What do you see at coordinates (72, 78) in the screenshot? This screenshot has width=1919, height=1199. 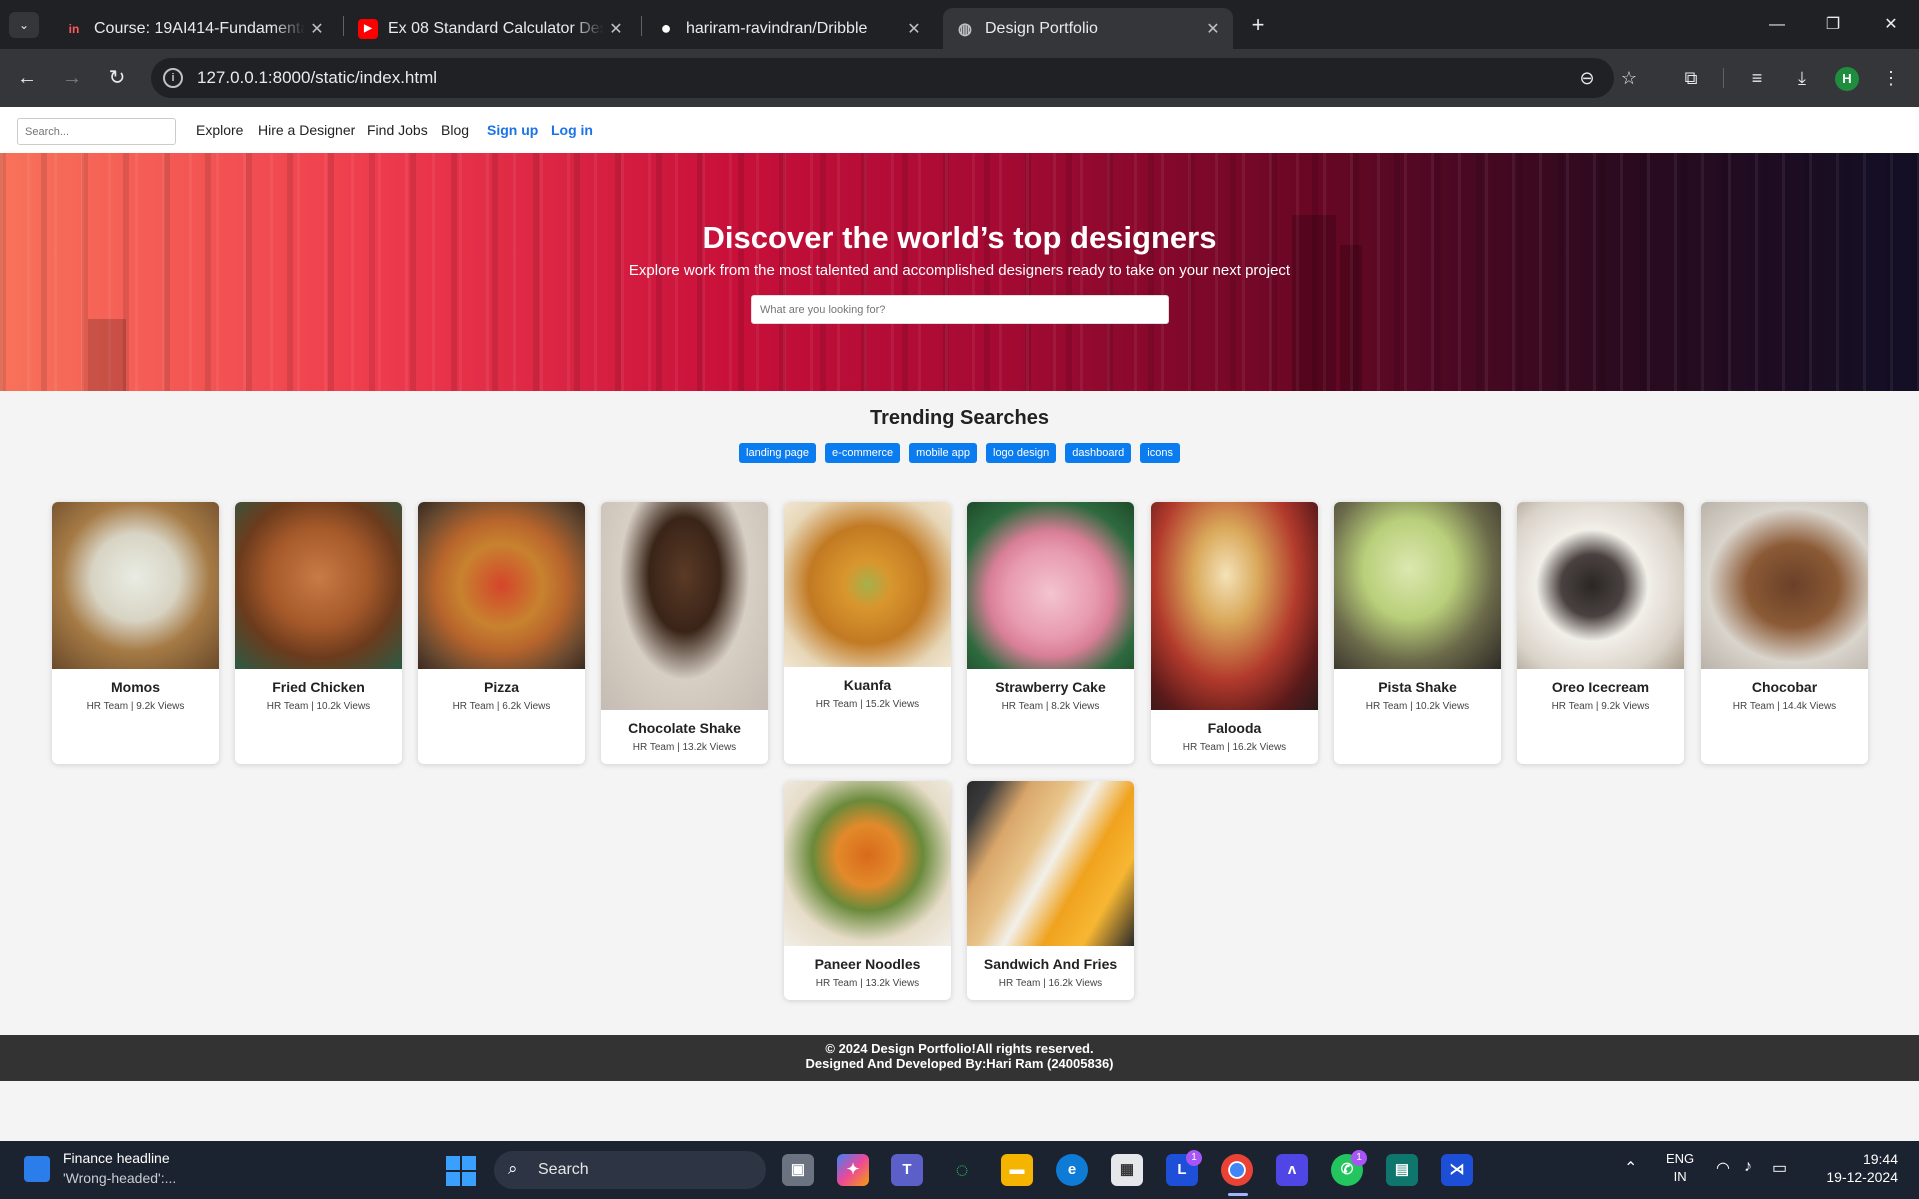 I see `forward-arrow-icon: →` at bounding box center [72, 78].